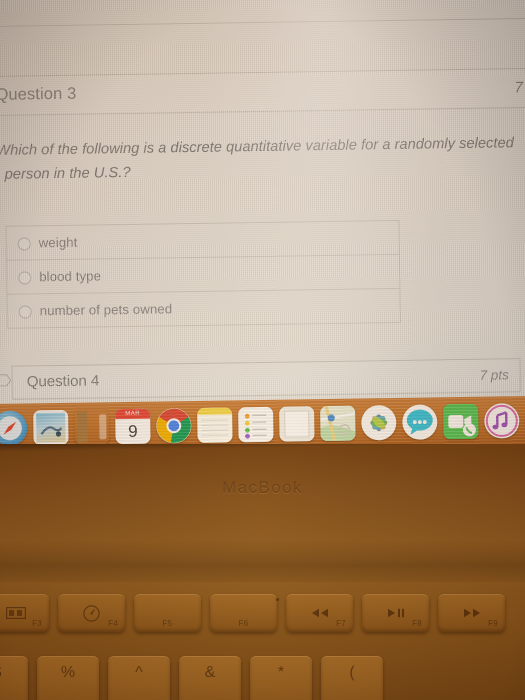 The image size is (525, 700). What do you see at coordinates (63, 381) in the screenshot?
I see `question4-title: Question 4` at bounding box center [63, 381].